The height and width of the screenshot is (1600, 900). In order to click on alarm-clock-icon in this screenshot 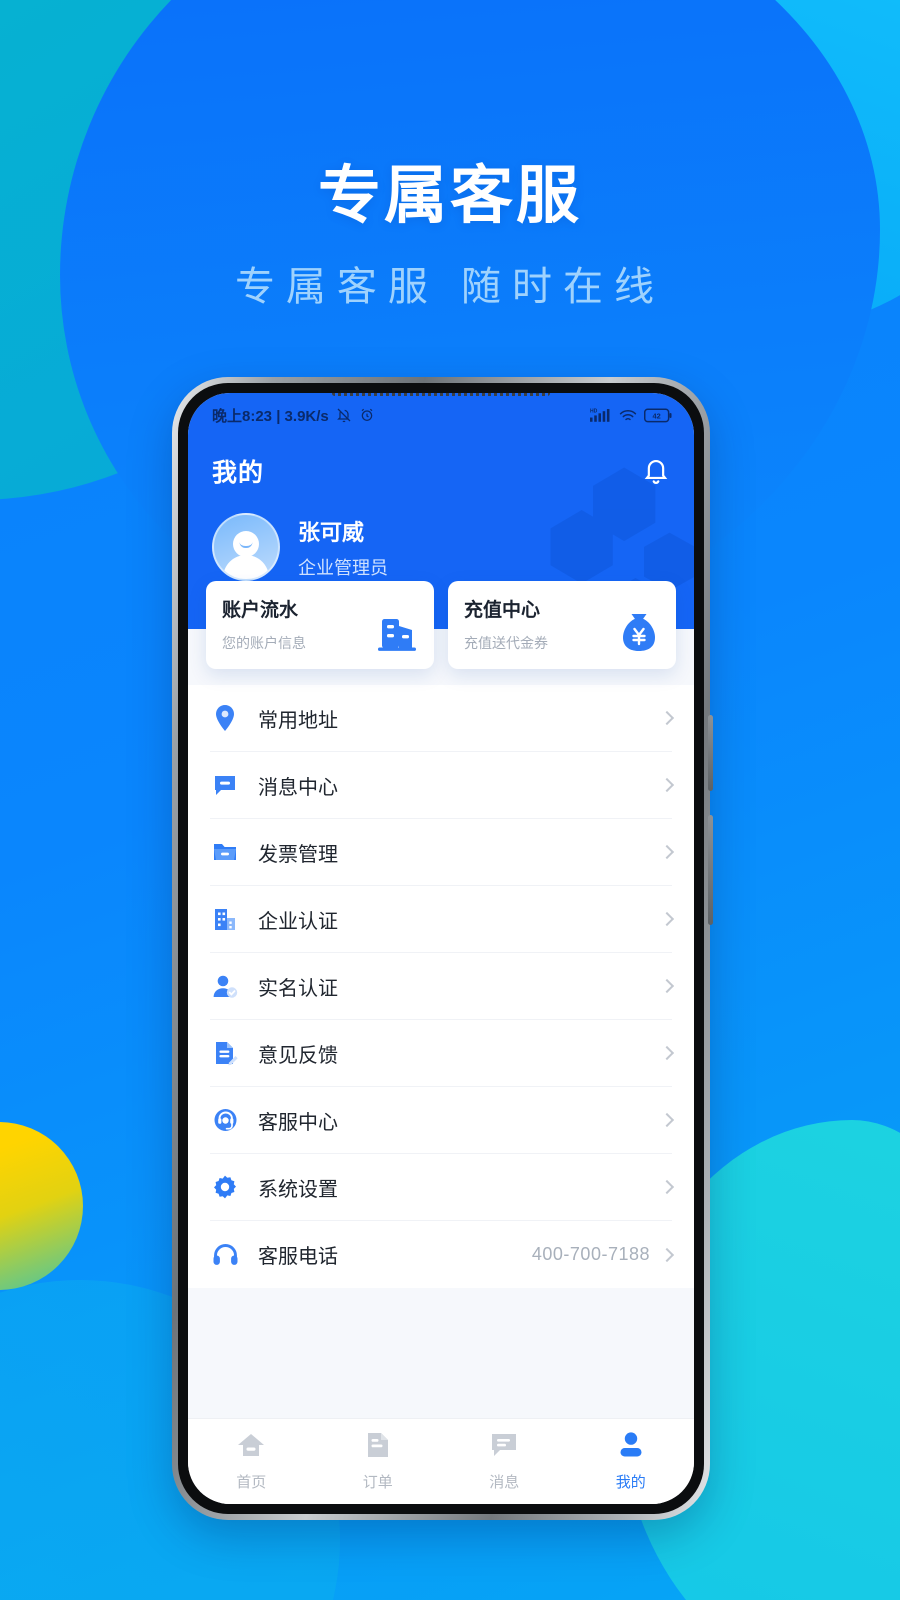, I will do `click(367, 415)`.